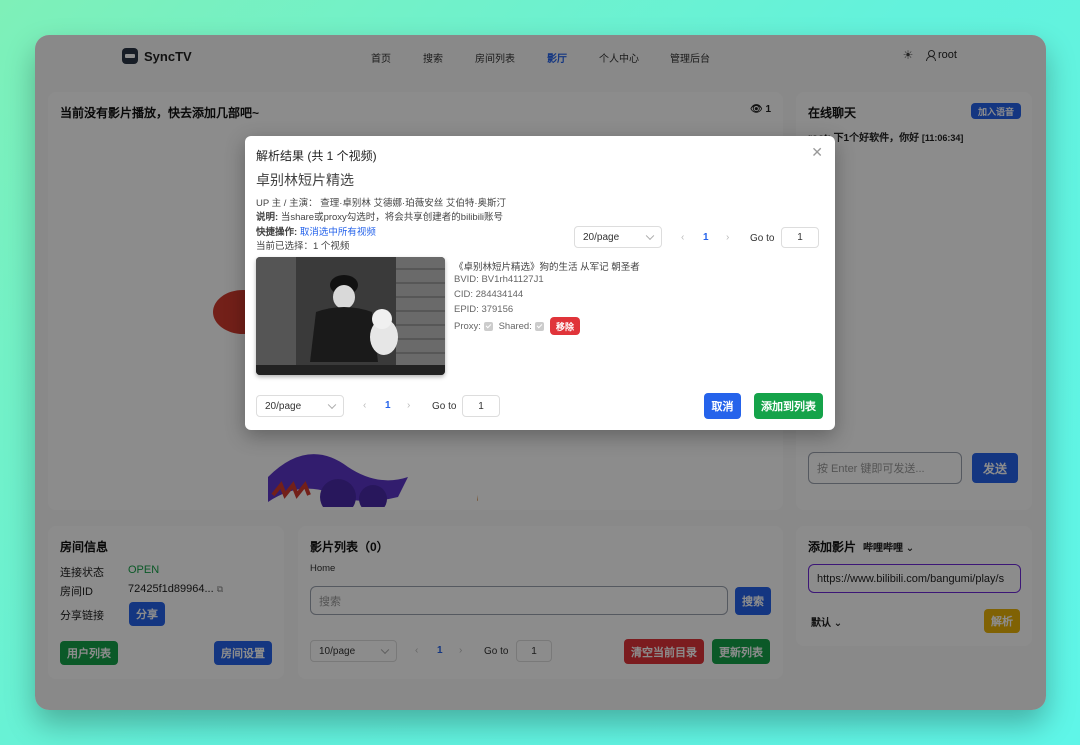  What do you see at coordinates (305, 180) in the screenshot?
I see `modal-title: 卓别林短片精选` at bounding box center [305, 180].